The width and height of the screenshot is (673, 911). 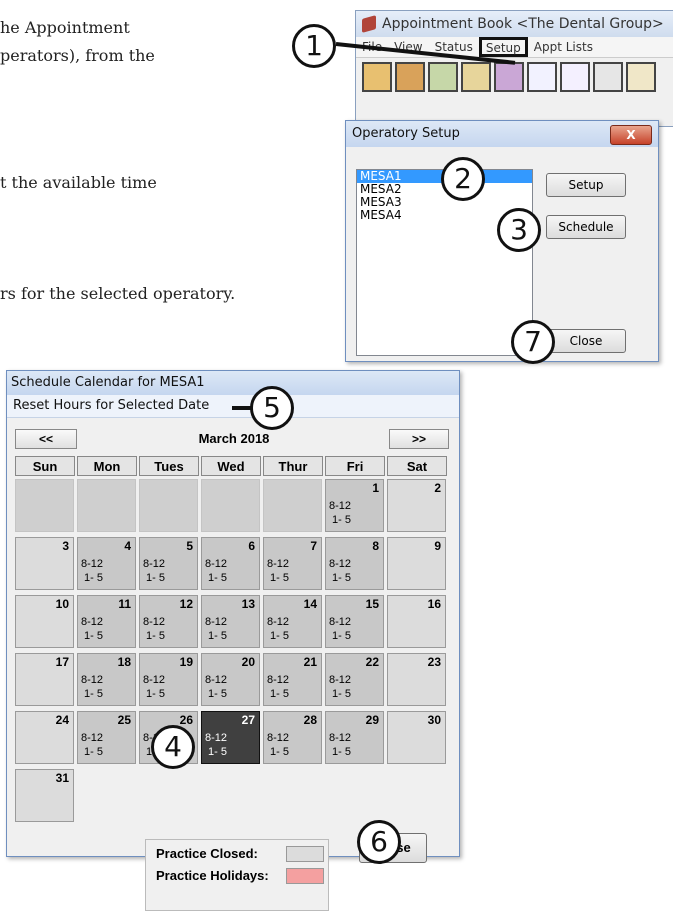 I want to click on calendar-day-20: 20 8-12 1- 5, so click(x=230, y=679).